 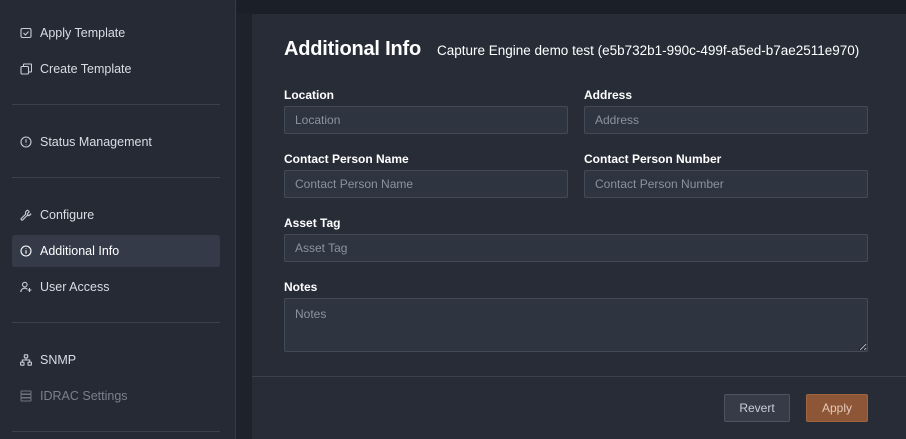 I want to click on wrench-icon, so click(x=26, y=215).